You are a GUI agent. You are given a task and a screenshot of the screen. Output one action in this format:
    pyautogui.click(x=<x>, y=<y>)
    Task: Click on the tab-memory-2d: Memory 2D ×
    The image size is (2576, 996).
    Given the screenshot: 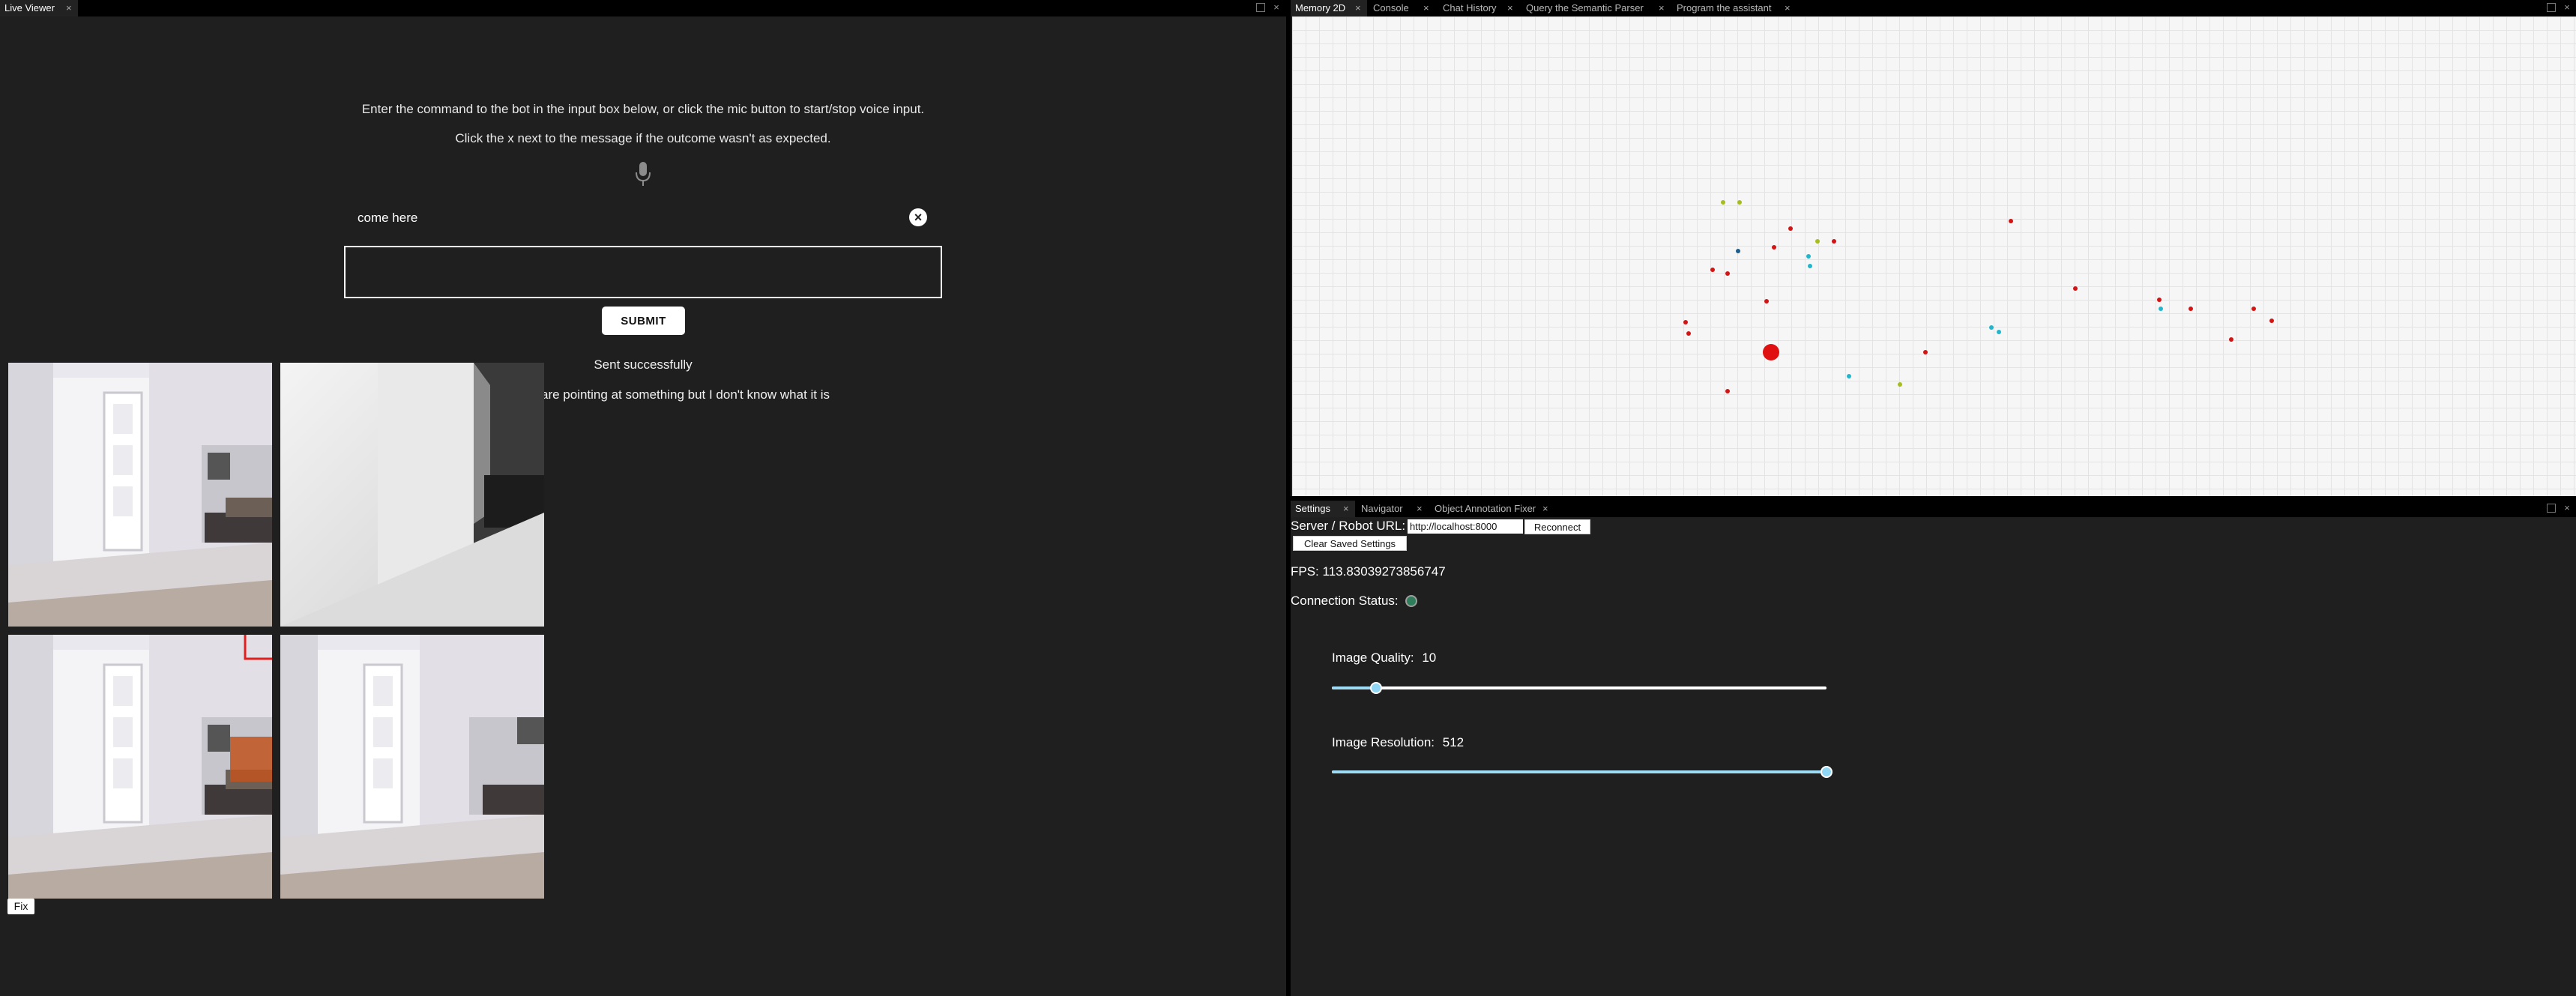 What is the action you would take?
    pyautogui.click(x=1329, y=8)
    